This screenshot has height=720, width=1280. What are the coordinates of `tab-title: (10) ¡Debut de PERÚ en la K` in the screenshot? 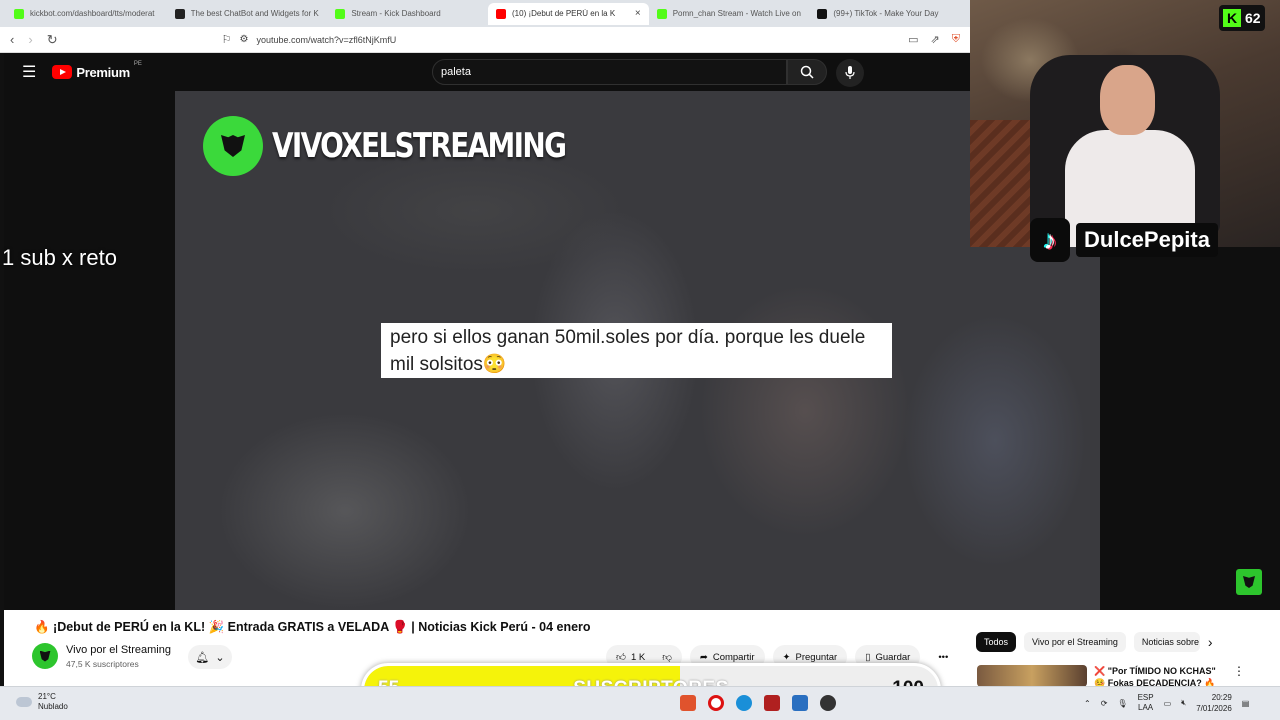 It's located at (564, 13).